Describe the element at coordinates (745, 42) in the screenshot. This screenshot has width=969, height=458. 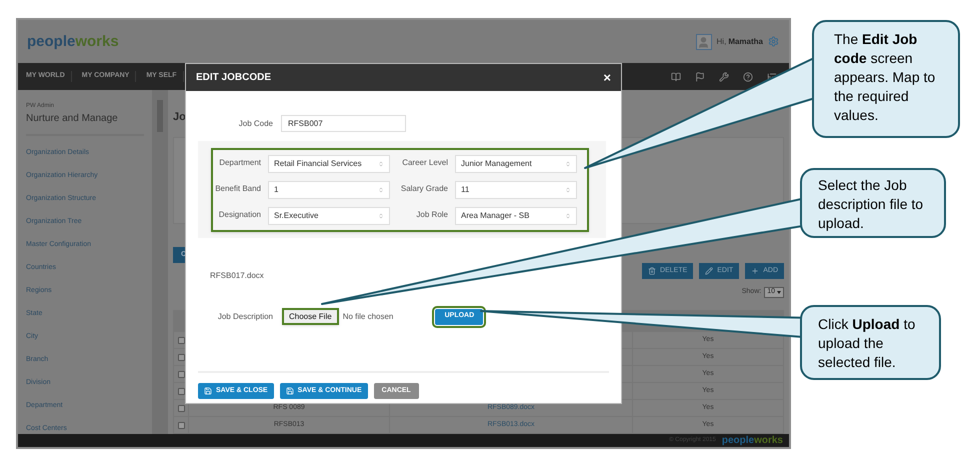
I see `user-name: Mamatha` at that location.